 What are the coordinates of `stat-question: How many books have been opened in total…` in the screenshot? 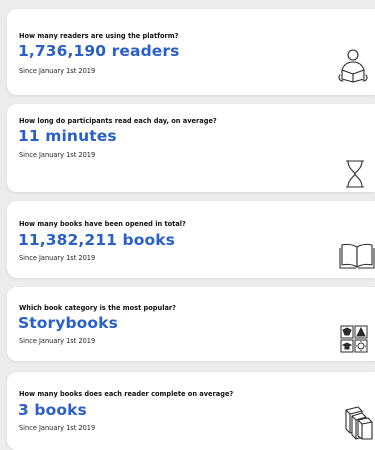 It's located at (102, 224).